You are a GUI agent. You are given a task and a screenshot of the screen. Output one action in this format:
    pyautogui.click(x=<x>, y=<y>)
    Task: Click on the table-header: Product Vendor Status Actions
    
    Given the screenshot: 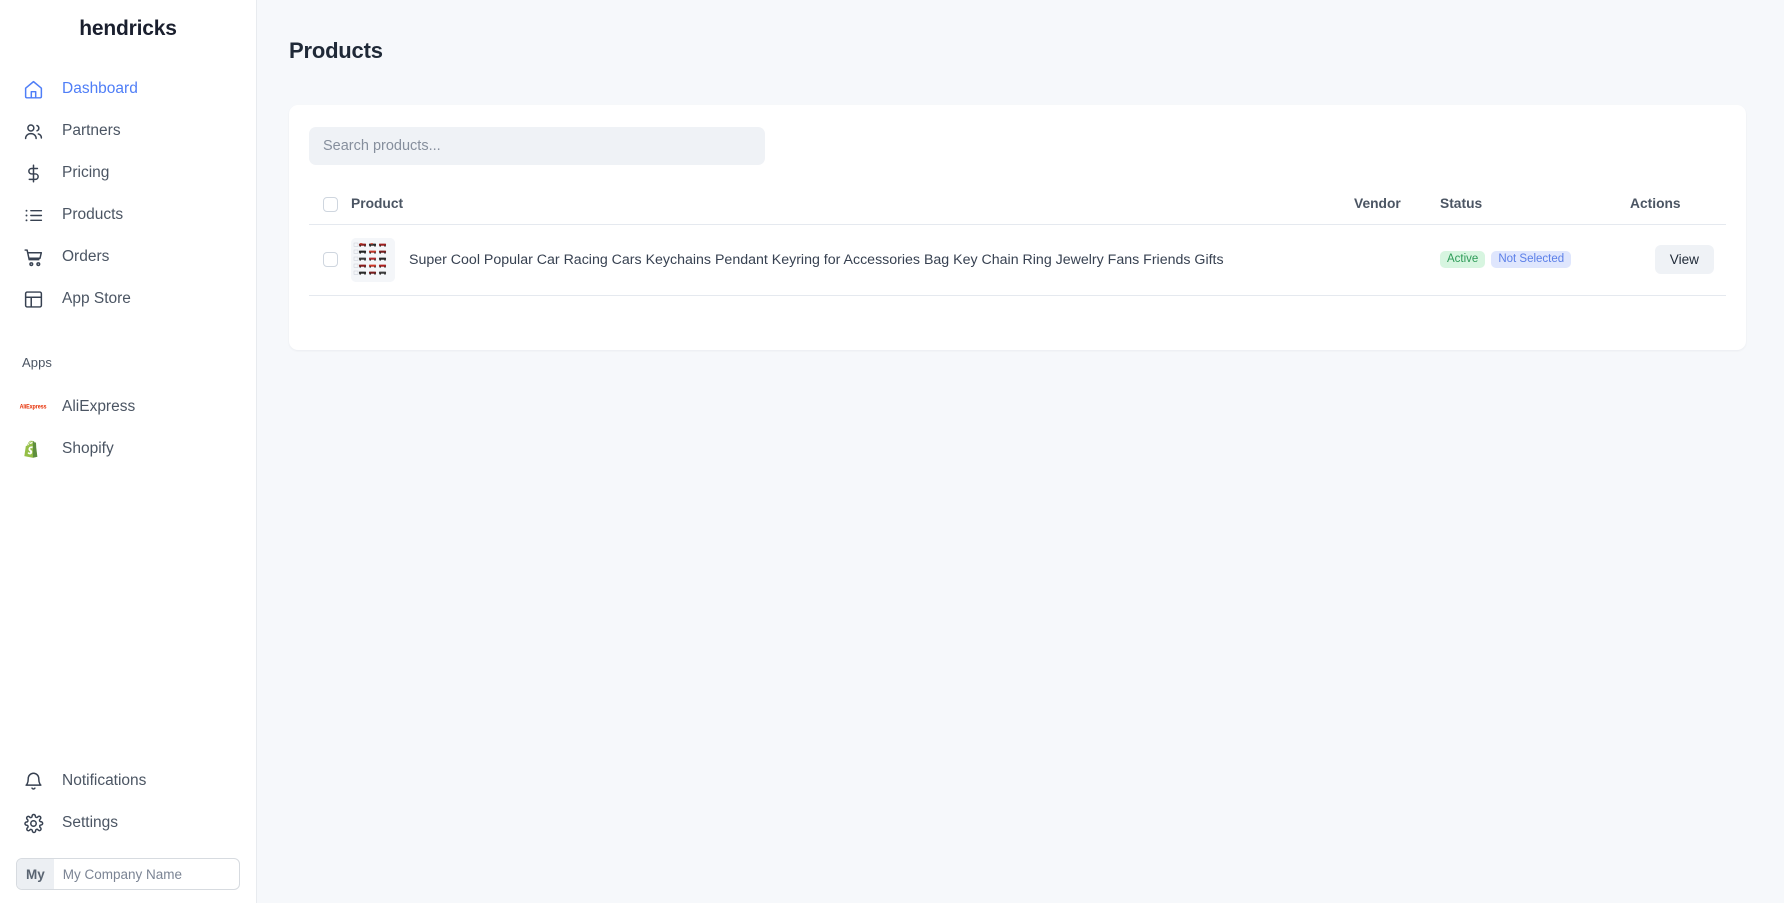 What is the action you would take?
    pyautogui.click(x=1017, y=206)
    